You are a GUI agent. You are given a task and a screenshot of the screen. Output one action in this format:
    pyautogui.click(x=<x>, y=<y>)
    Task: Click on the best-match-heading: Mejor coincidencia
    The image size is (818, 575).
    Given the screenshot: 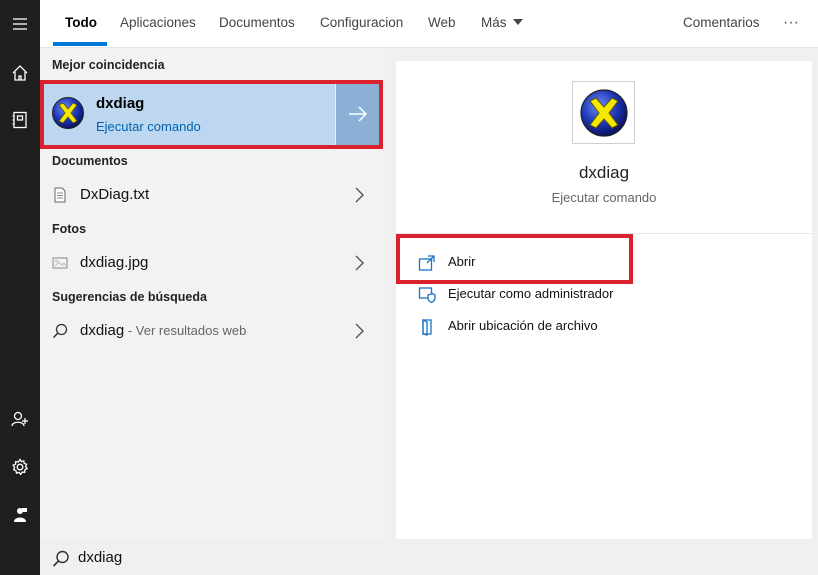 What is the action you would take?
    pyautogui.click(x=108, y=65)
    